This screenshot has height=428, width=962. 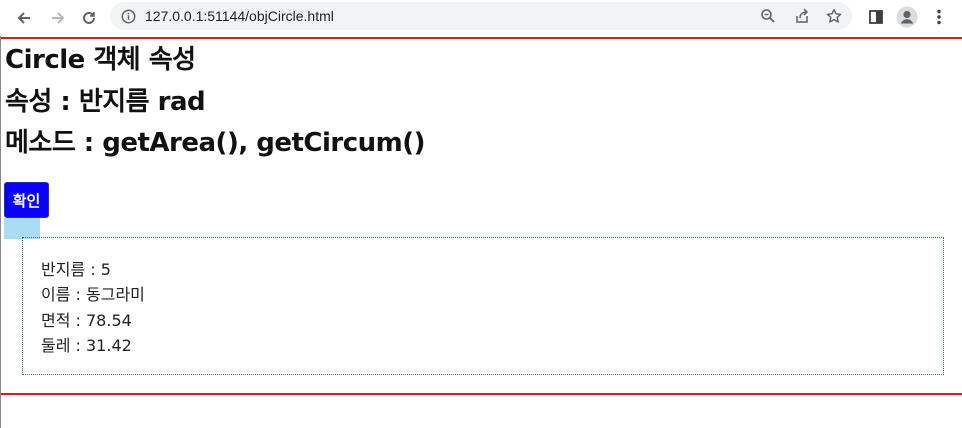 I want to click on share-icon, so click(x=802, y=16).